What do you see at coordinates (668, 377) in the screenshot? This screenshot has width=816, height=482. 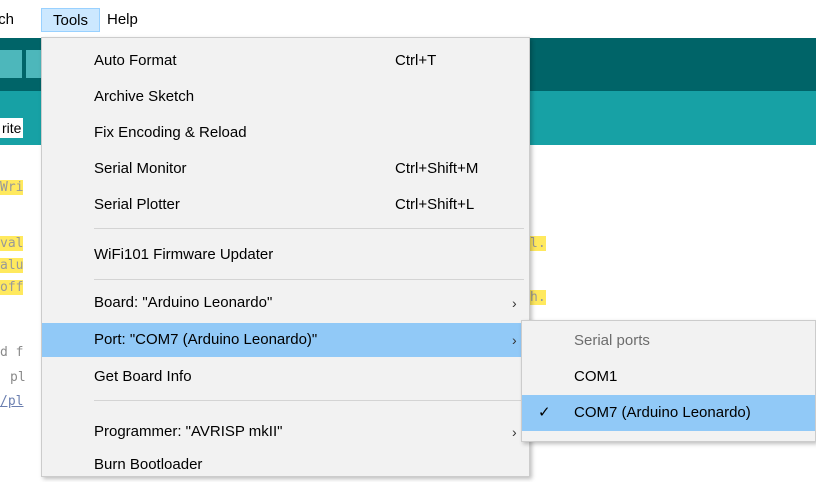 I see `port-item-com1: COM1` at bounding box center [668, 377].